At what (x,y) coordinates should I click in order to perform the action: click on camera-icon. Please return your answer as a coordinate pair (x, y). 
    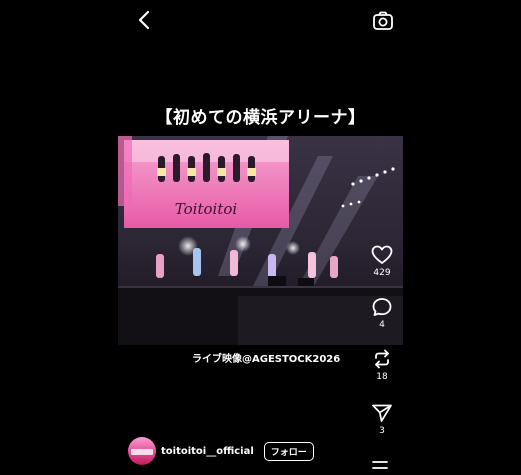
    Looking at the image, I should click on (383, 20).